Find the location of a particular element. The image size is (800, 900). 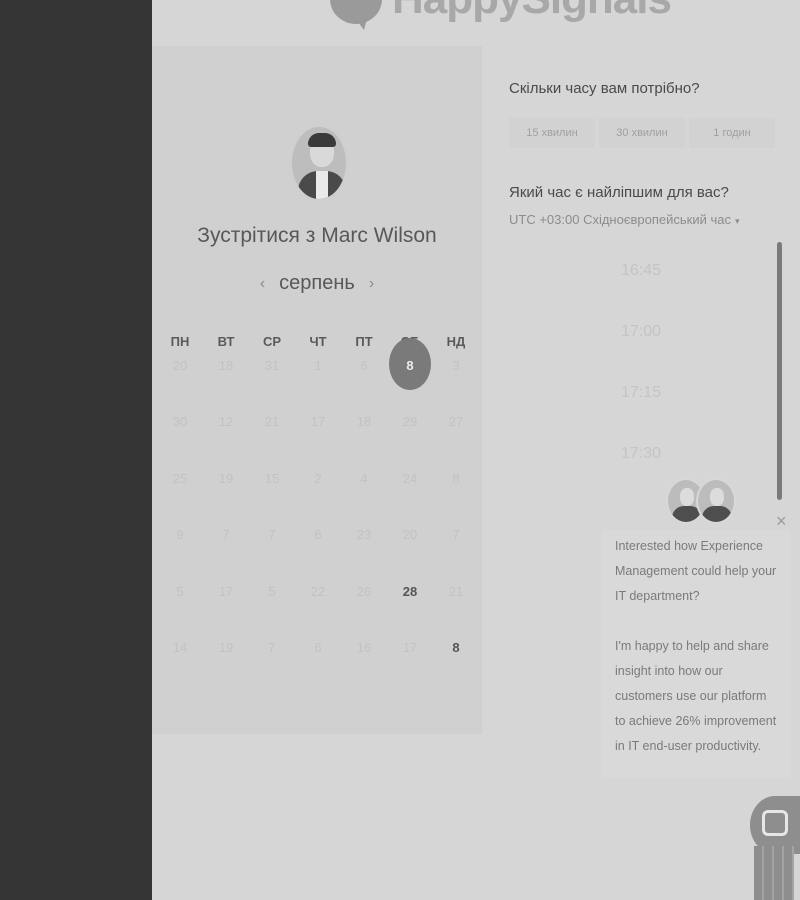

calendar-day-selected: 8 is located at coordinates (410, 365).